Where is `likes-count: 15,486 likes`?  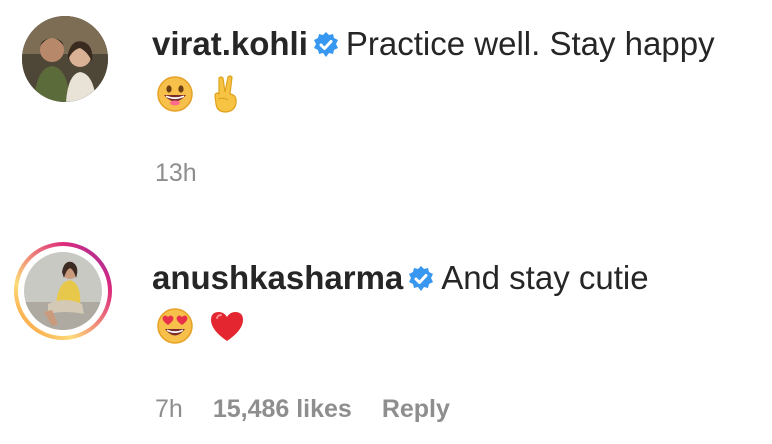 likes-count: 15,486 likes is located at coordinates (282, 409).